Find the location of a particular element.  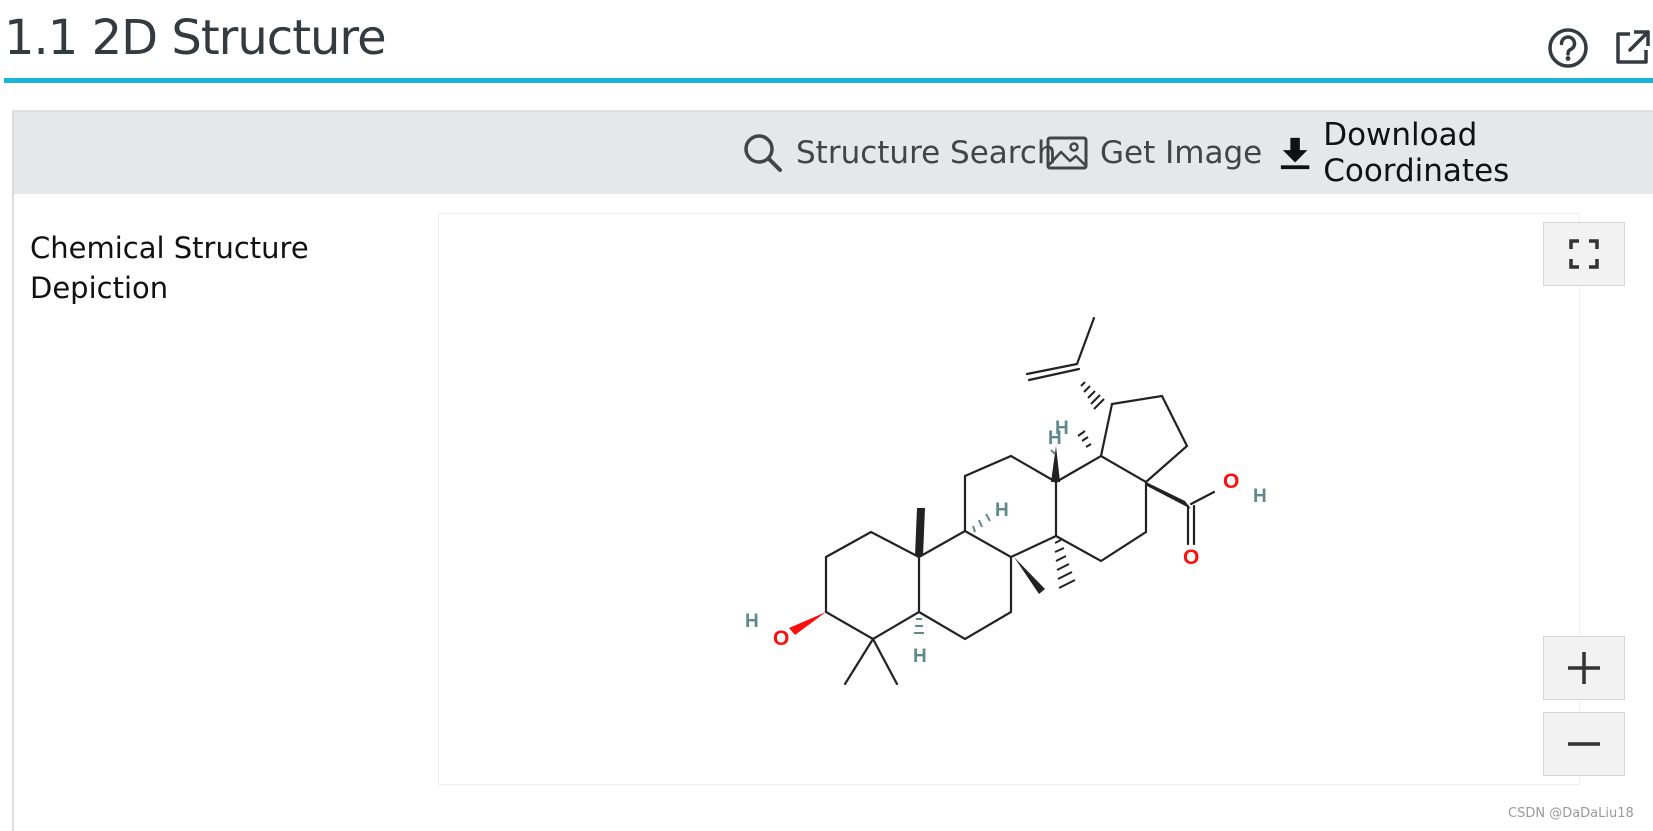

image-icon is located at coordinates (1067, 153).